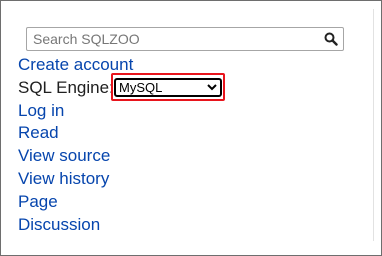  Describe the element at coordinates (38, 201) in the screenshot. I see `page-link: Page` at that location.